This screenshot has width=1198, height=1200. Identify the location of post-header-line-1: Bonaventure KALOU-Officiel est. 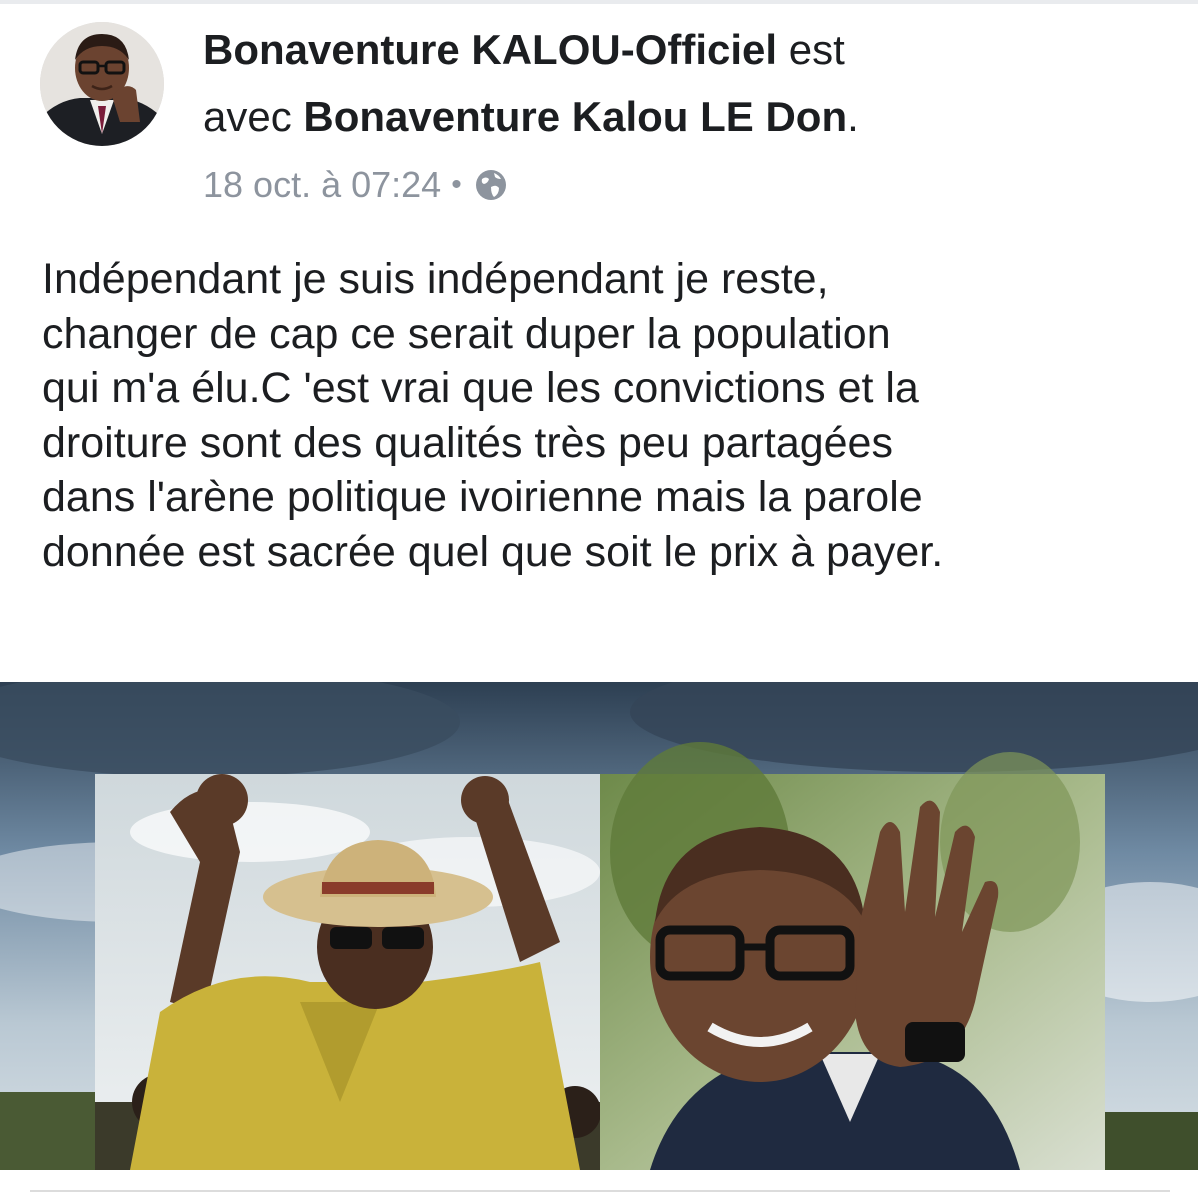
(524, 50).